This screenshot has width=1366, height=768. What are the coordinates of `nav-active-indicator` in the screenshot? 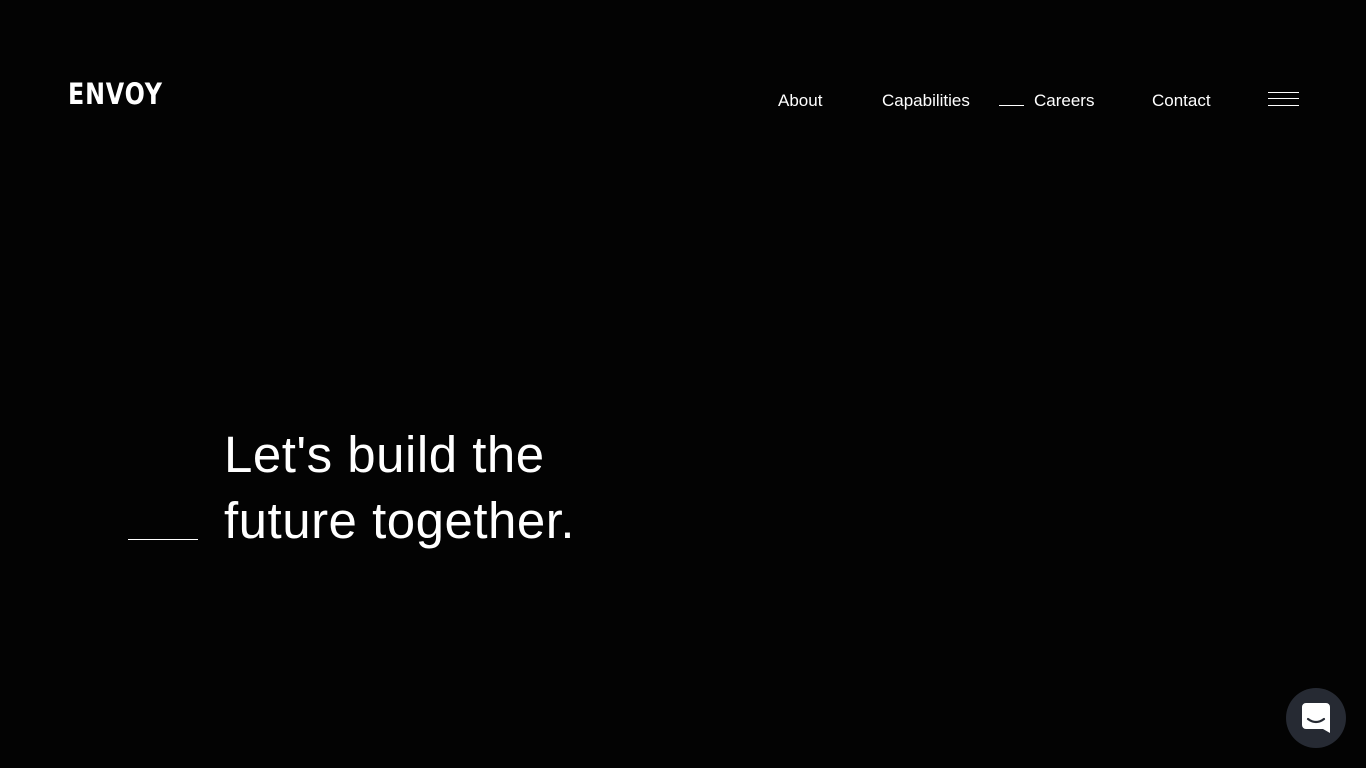 It's located at (1011, 105).